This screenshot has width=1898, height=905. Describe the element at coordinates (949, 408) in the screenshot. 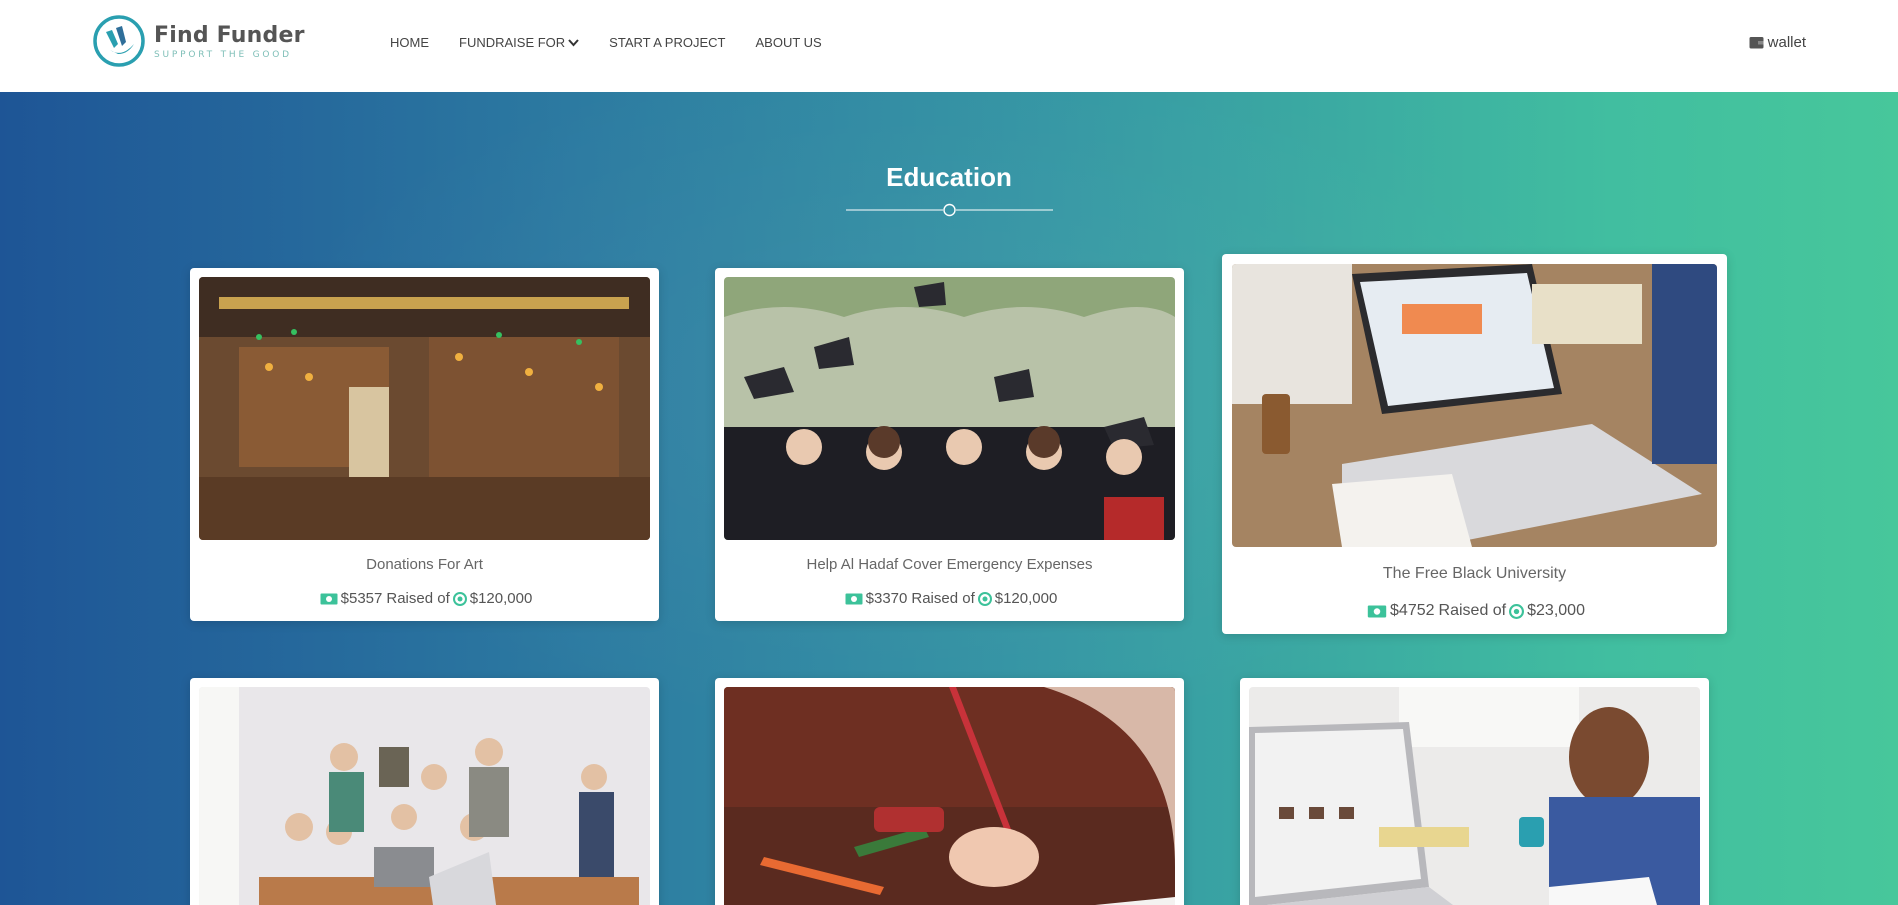

I see `campaign-image-graduation` at that location.